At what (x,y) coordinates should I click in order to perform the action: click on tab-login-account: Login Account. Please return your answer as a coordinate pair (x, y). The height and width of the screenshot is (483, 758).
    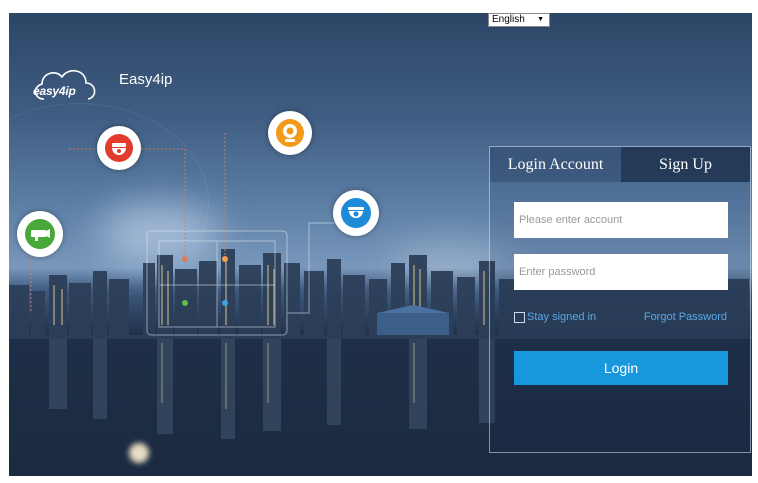
    Looking at the image, I should click on (555, 164).